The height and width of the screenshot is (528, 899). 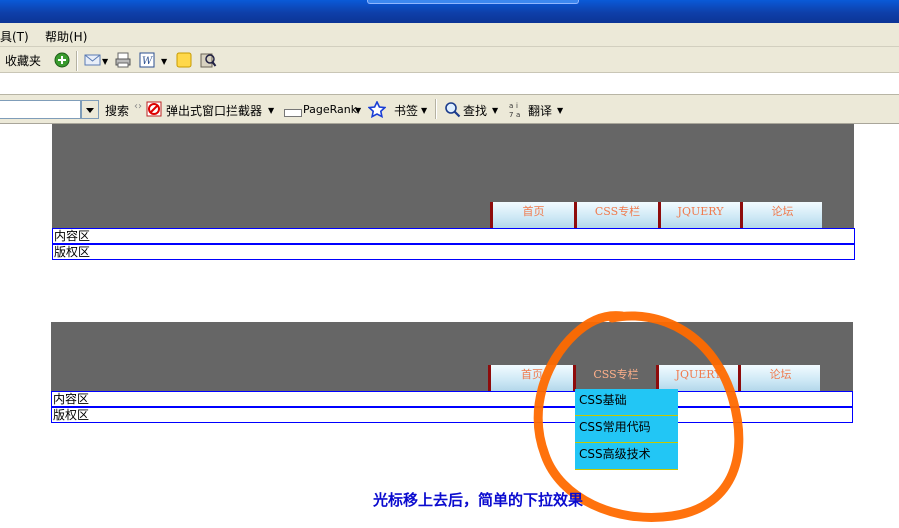 I want to click on print-icon, so click(x=123, y=61).